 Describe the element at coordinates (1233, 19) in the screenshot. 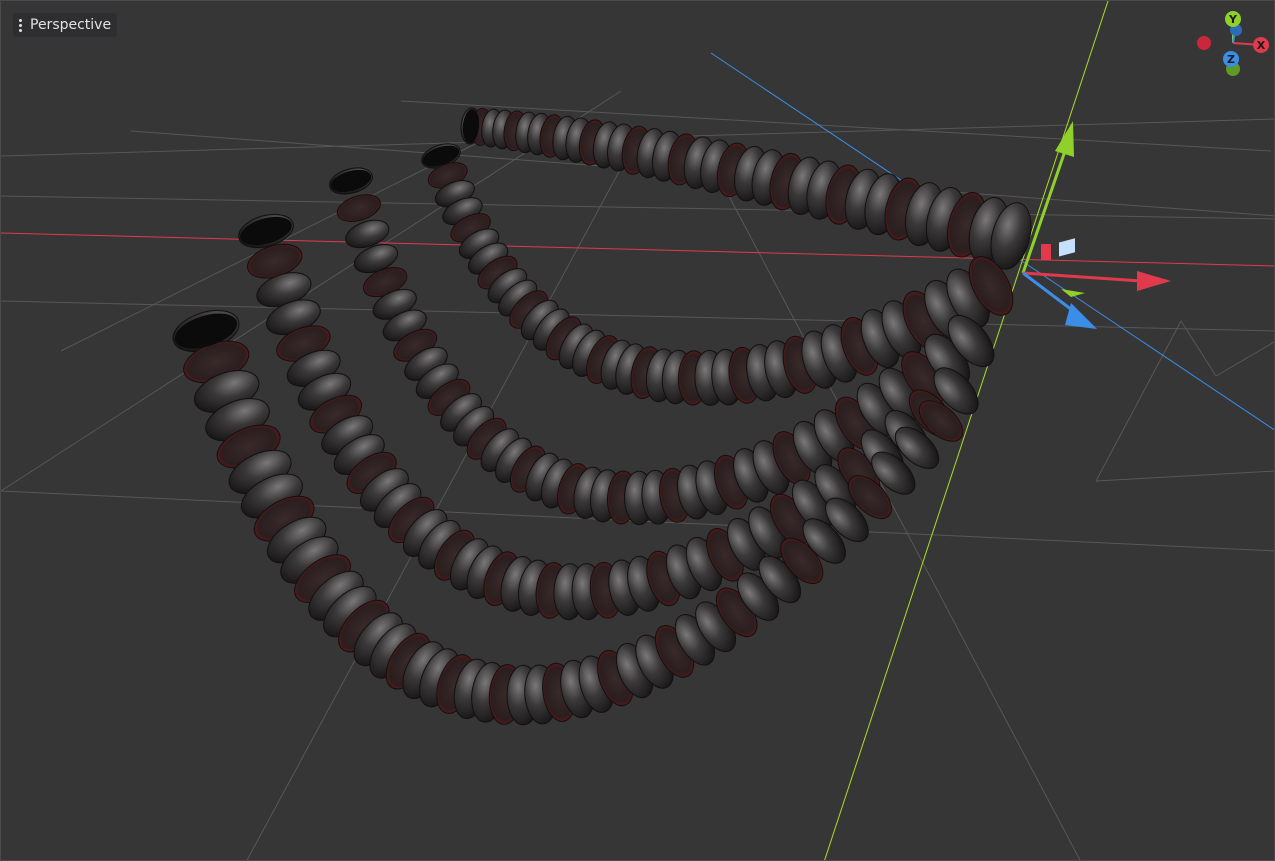

I see `gizmo-y-label: Y` at that location.